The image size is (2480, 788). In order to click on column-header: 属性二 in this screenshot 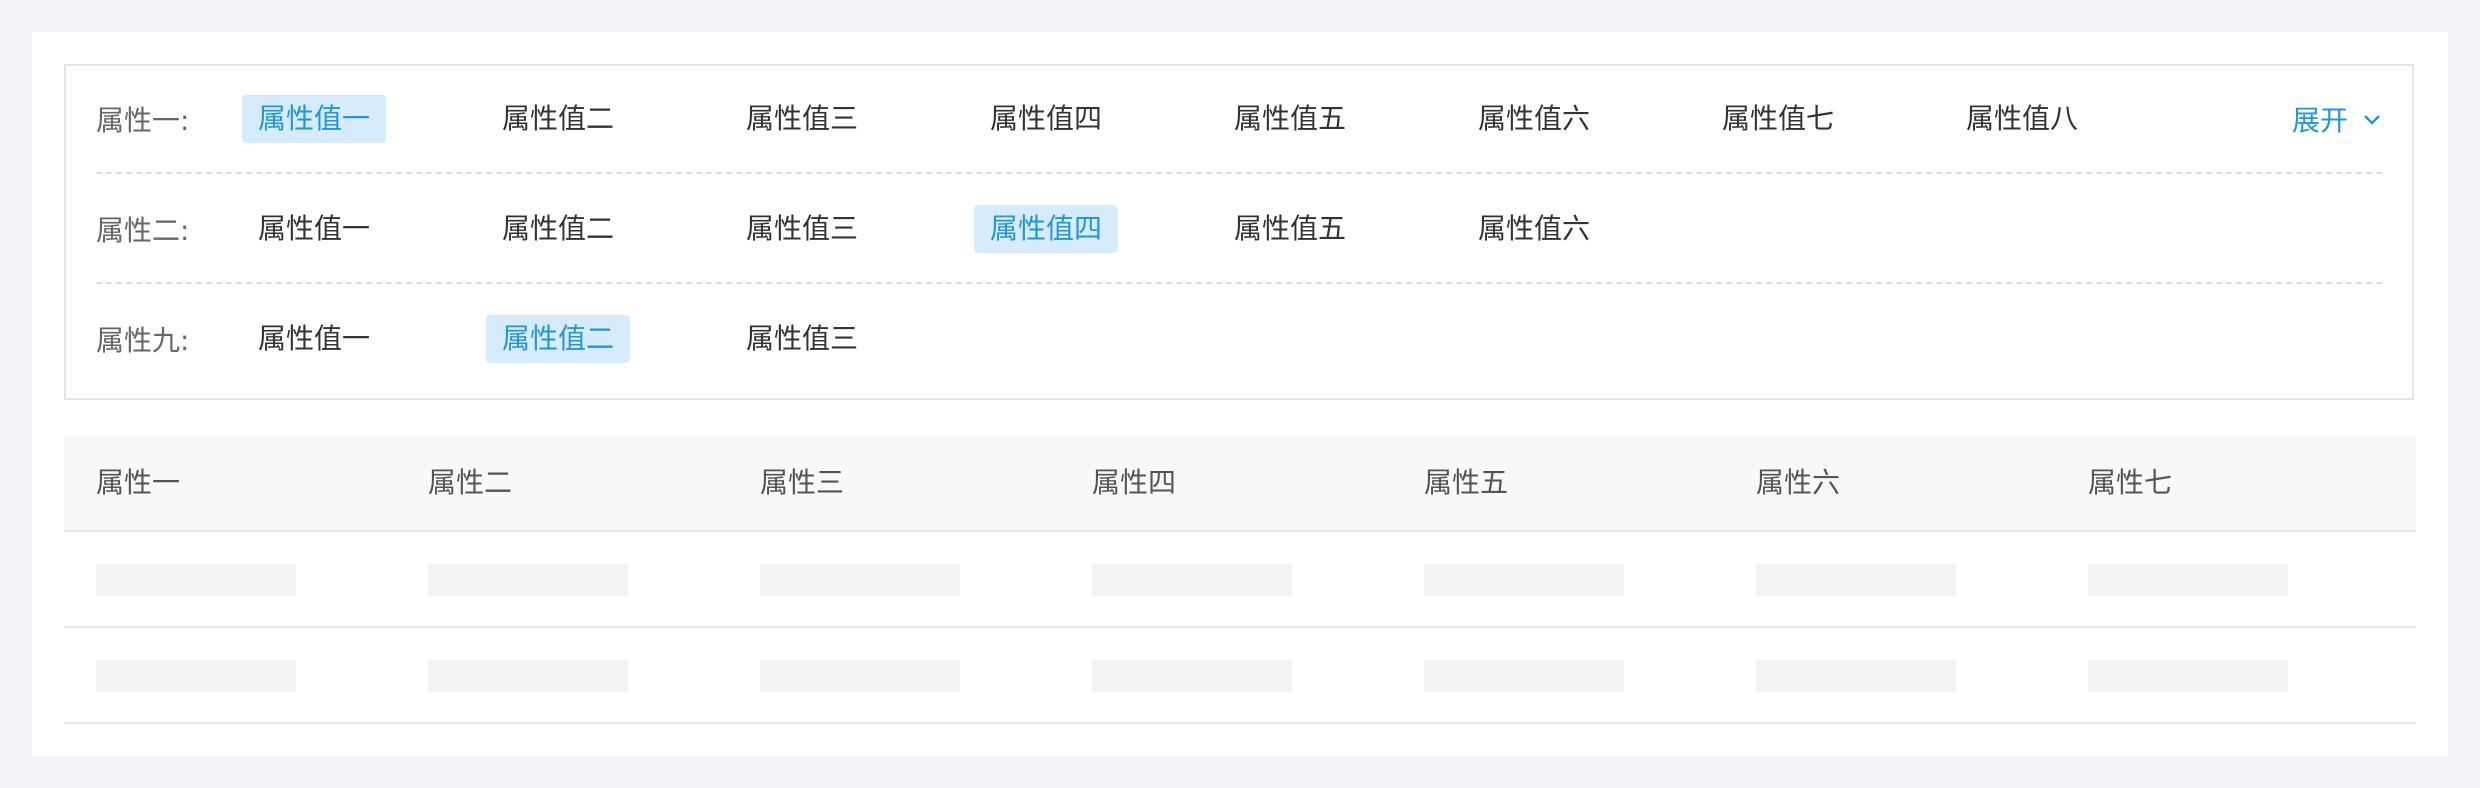, I will do `click(470, 483)`.